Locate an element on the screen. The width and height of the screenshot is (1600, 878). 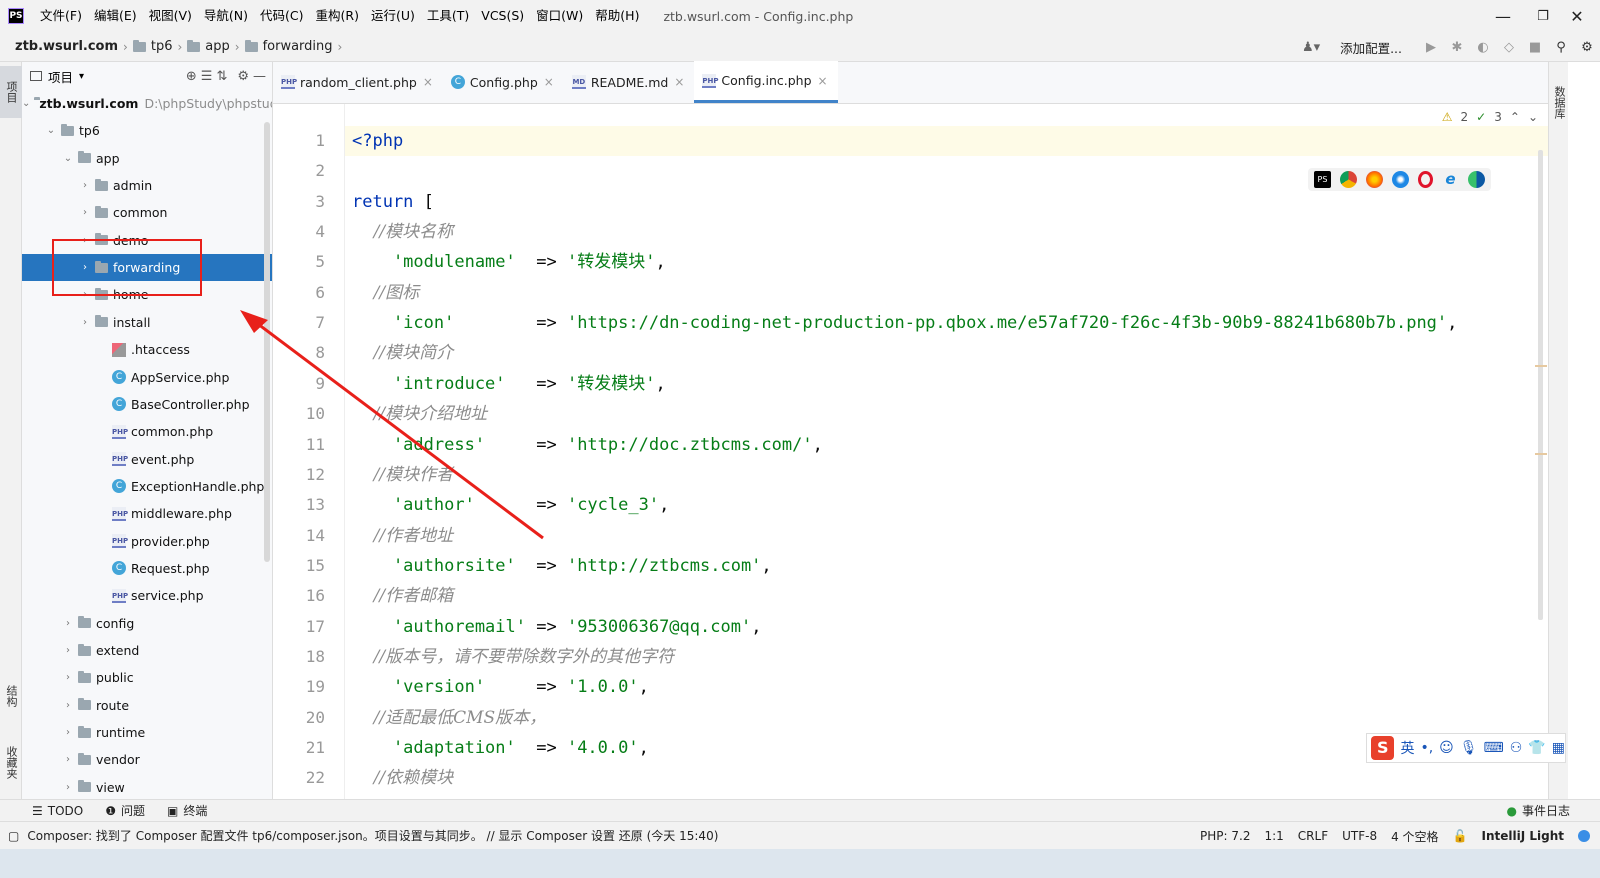
encoding-widget: UTF-8 is located at coordinates (1359, 836).